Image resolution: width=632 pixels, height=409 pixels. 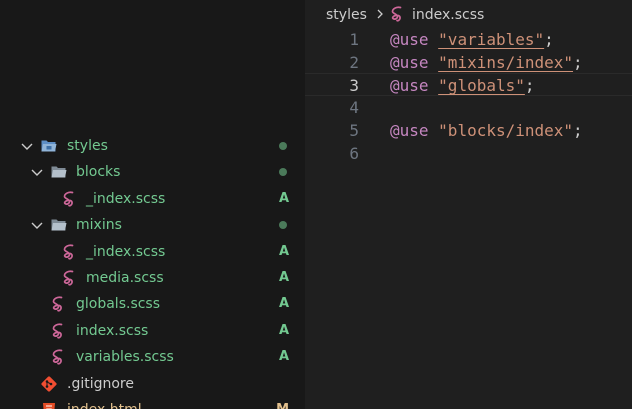 What do you see at coordinates (112, 331) in the screenshot?
I see `file-label: index.scss` at bounding box center [112, 331].